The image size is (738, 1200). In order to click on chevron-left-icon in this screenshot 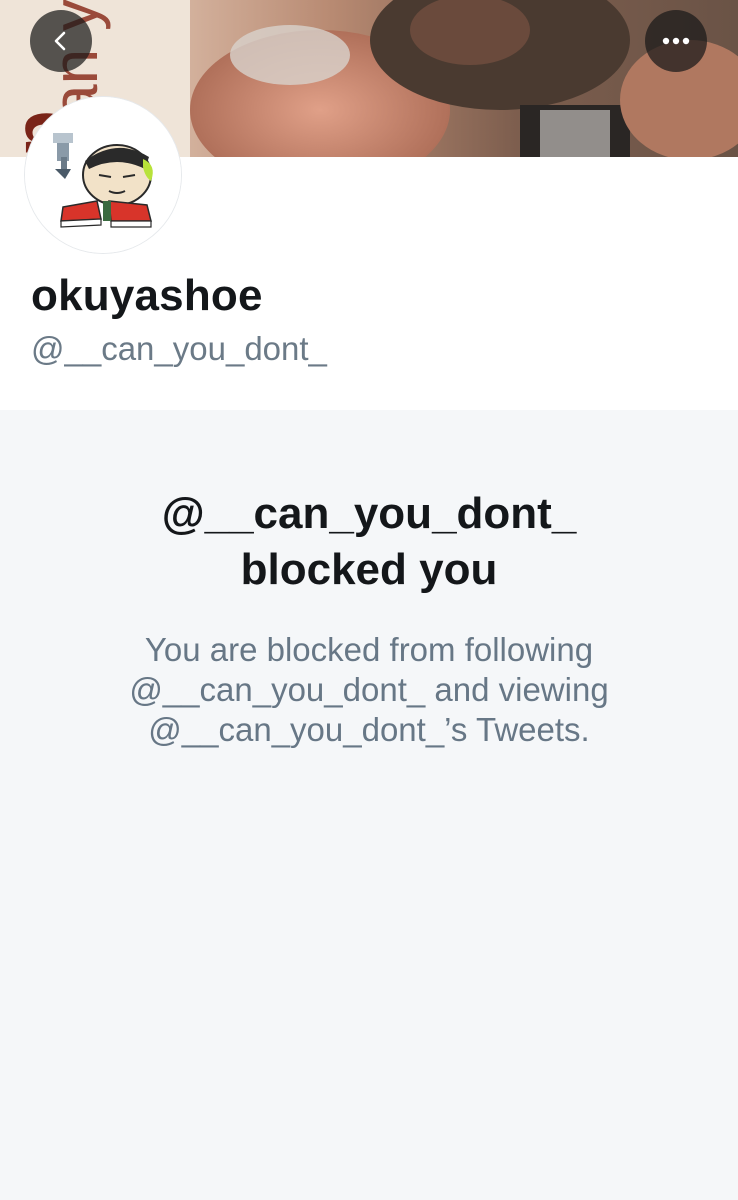, I will do `click(60, 41)`.